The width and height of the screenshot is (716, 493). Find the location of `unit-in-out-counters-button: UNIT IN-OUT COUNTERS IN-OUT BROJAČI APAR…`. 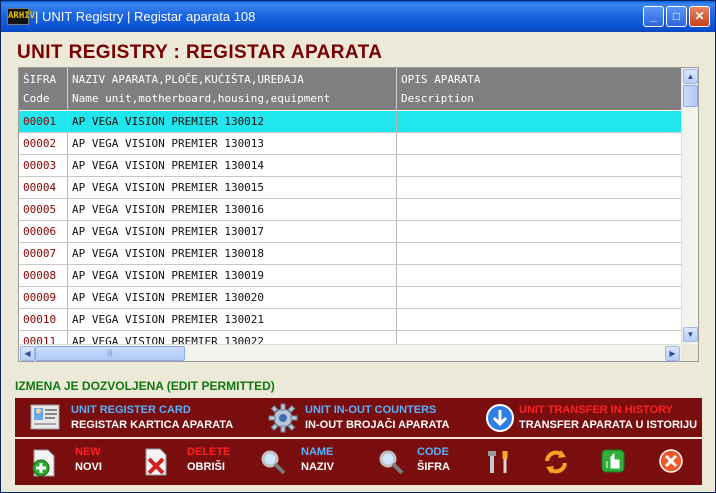

unit-in-out-counters-button: UNIT IN-OUT COUNTERS IN-OUT BROJAČI APAR… is located at coordinates (371, 417).